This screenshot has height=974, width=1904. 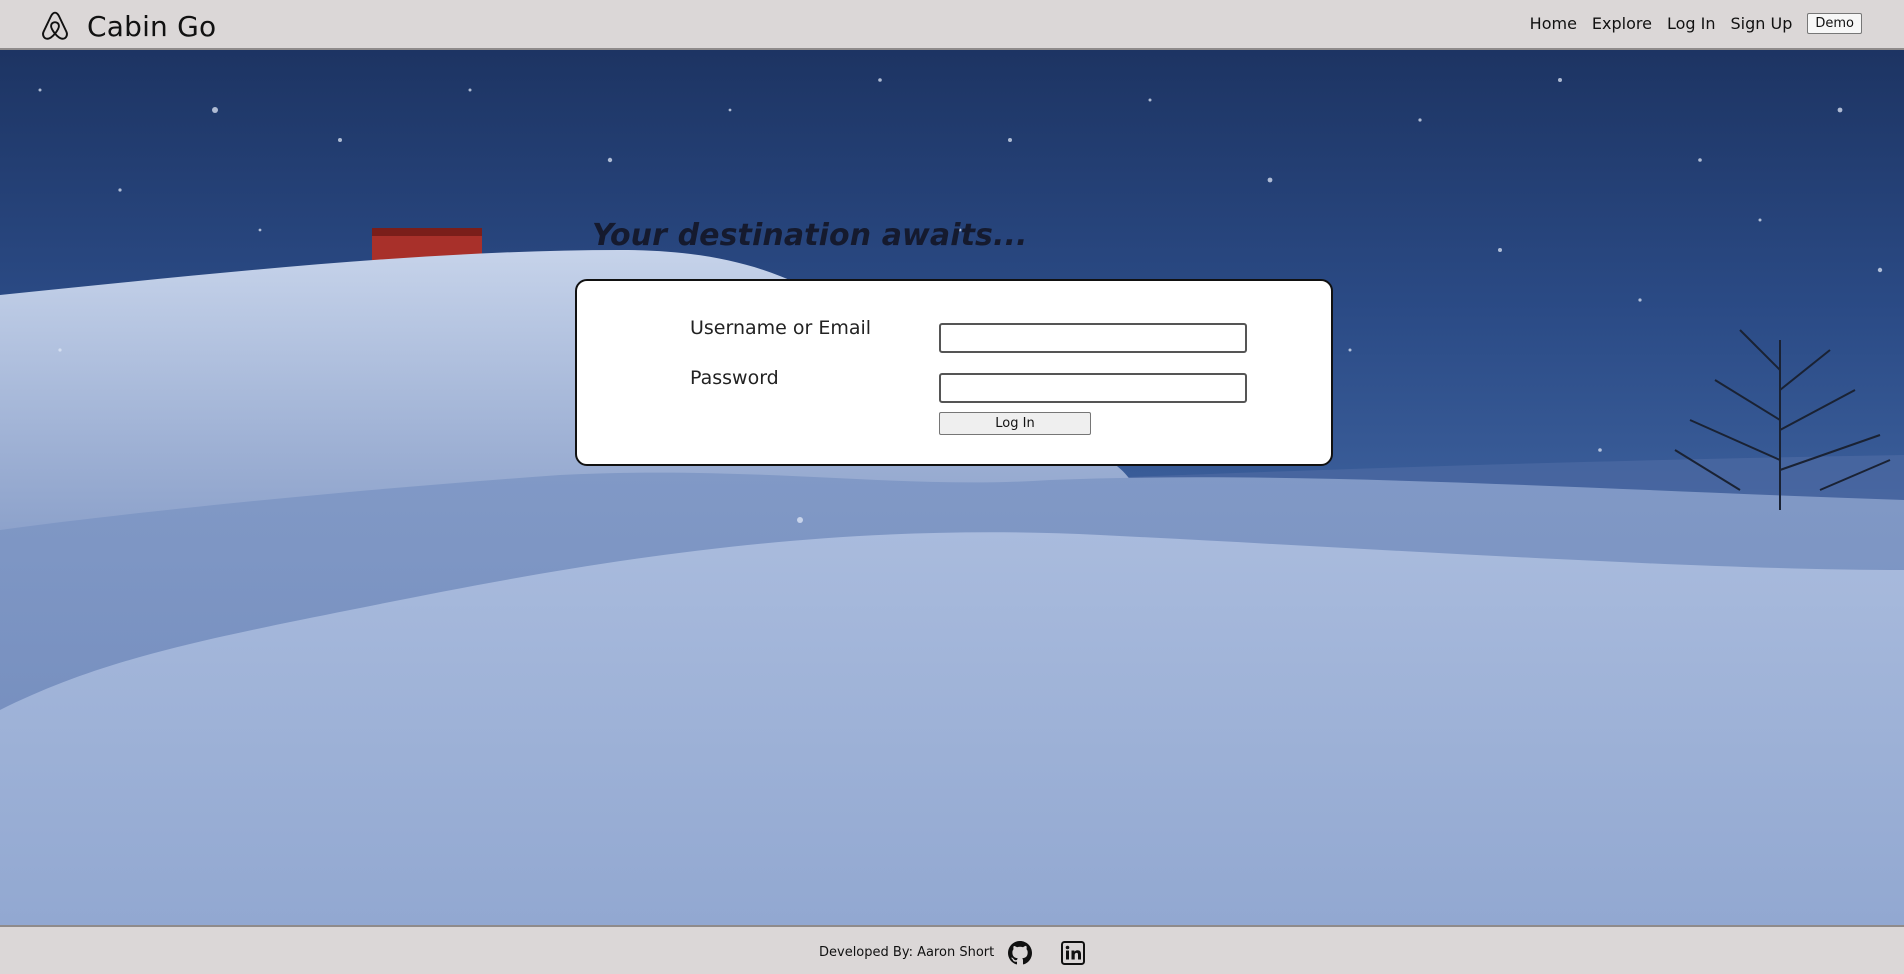 What do you see at coordinates (1834, 23) in the screenshot?
I see `demo-button: Demo` at bounding box center [1834, 23].